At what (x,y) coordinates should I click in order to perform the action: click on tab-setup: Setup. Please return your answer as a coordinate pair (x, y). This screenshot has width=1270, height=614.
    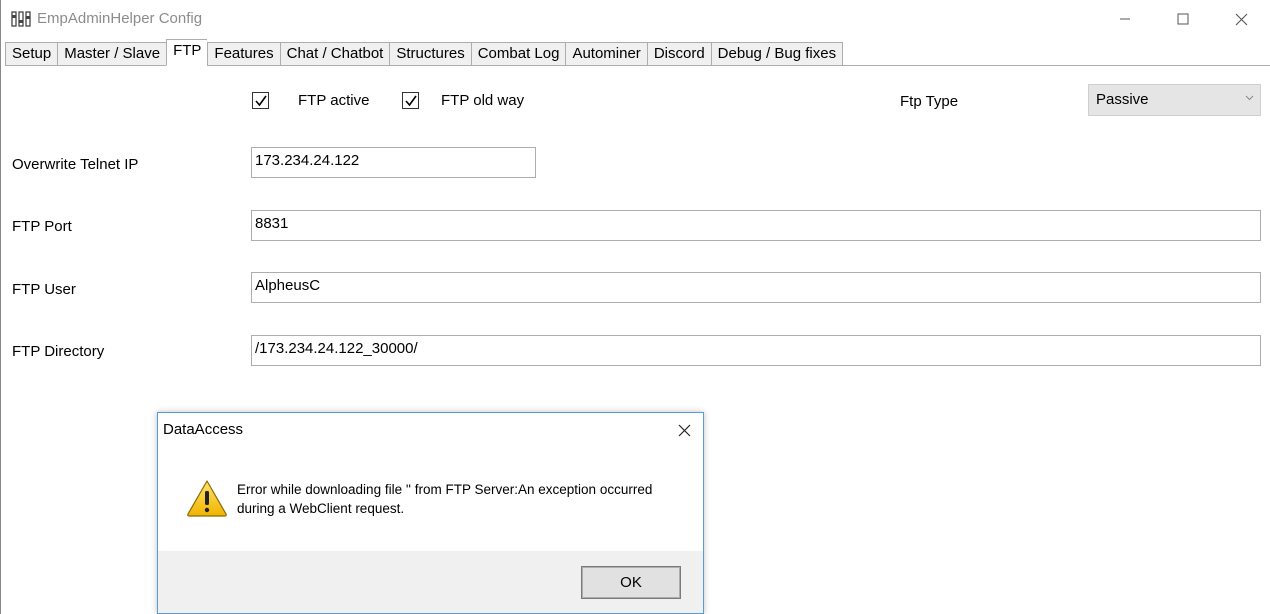
    Looking at the image, I should click on (31, 54).